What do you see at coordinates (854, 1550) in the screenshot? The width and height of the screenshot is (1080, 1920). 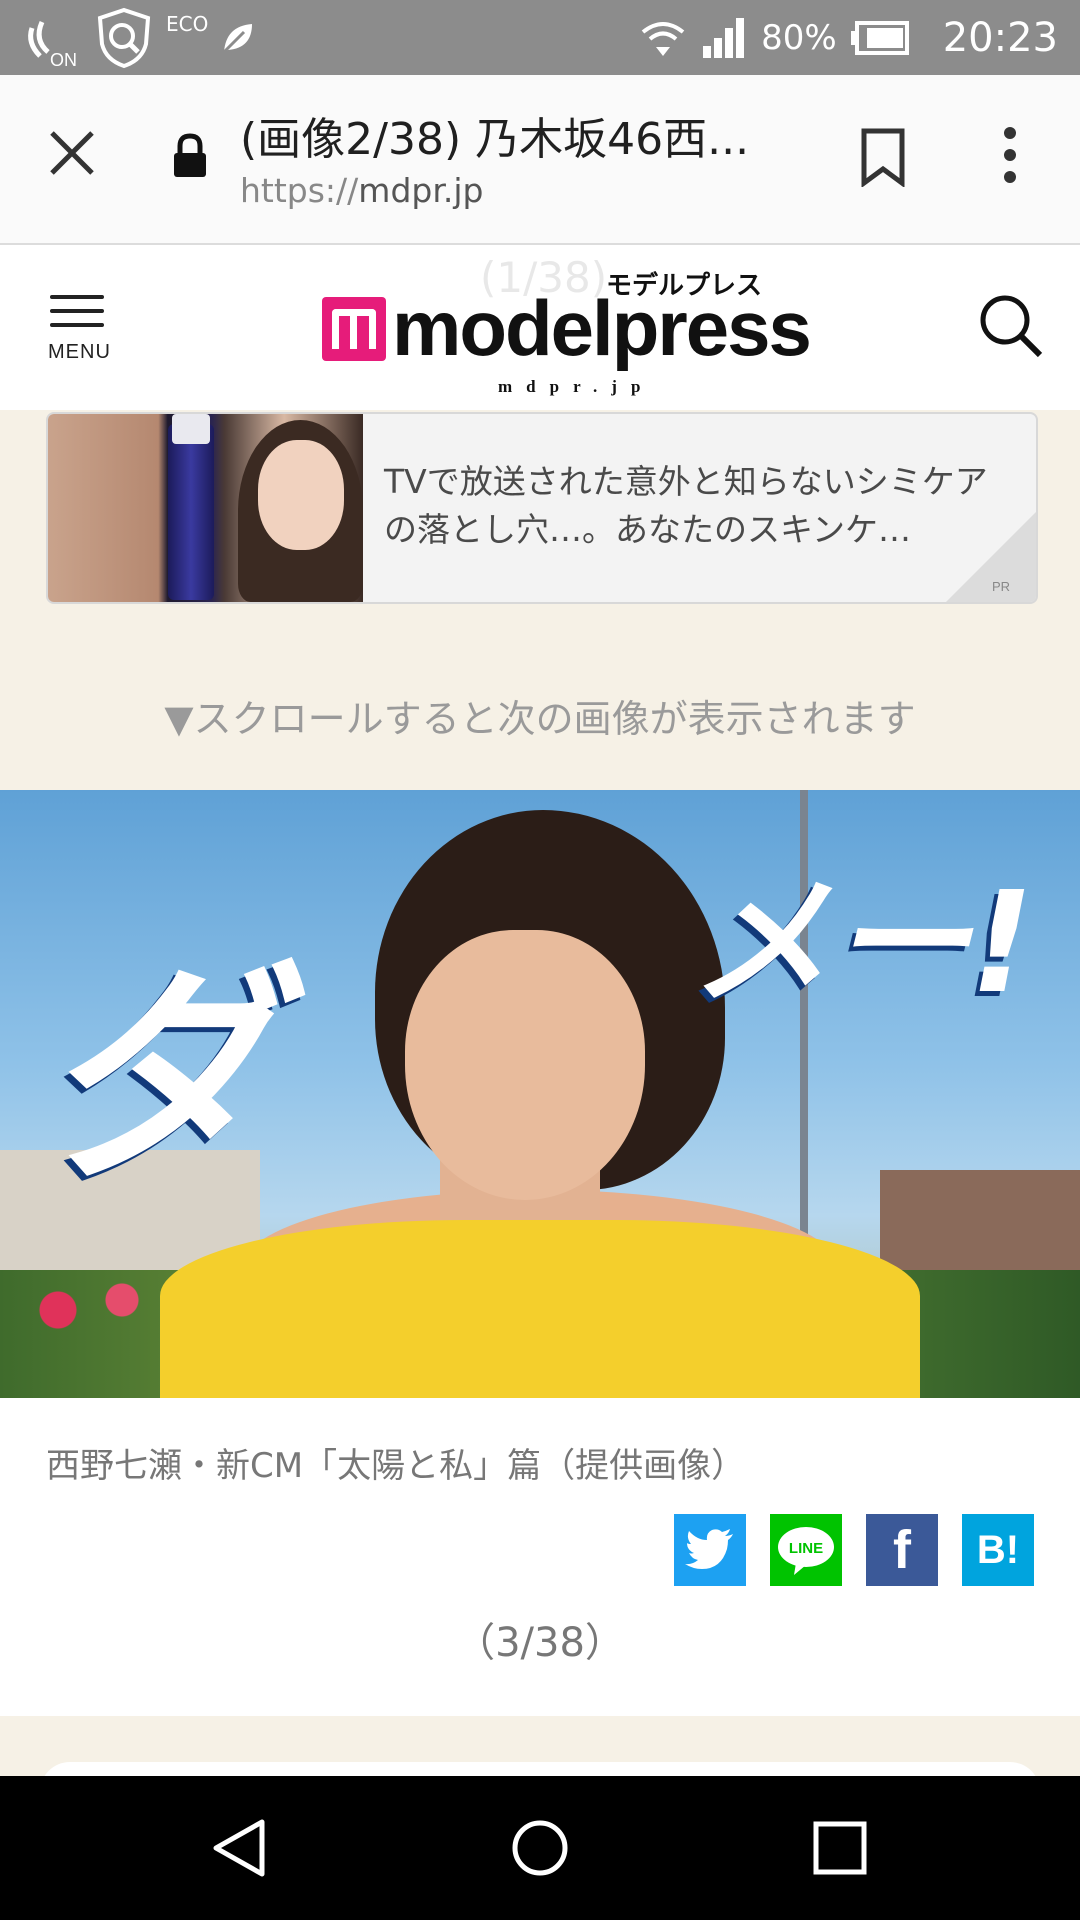 I see `share-buttons: LINE f B!` at bounding box center [854, 1550].